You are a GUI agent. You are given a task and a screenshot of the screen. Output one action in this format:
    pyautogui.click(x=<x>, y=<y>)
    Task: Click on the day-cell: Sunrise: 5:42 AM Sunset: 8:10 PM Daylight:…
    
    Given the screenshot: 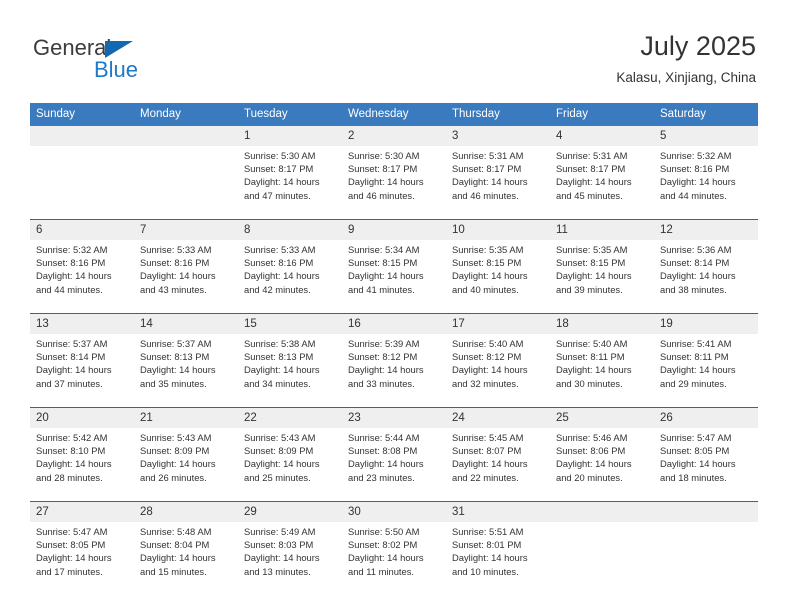 What is the action you would take?
    pyautogui.click(x=82, y=464)
    